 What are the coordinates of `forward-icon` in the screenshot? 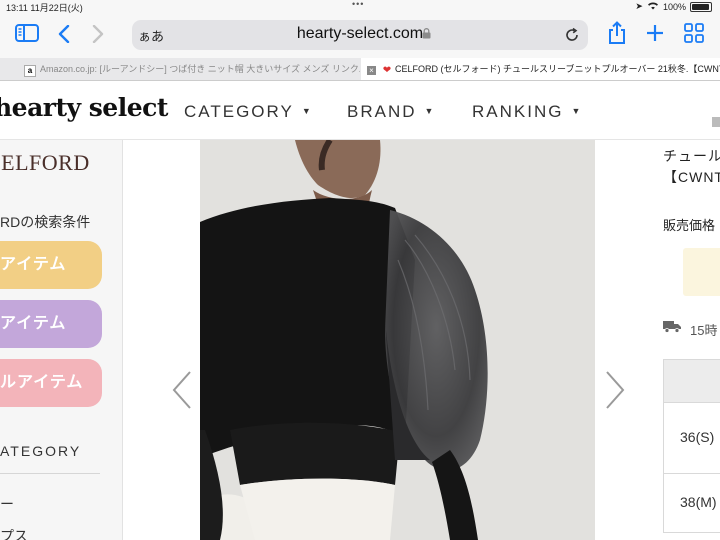 It's located at (98, 36).